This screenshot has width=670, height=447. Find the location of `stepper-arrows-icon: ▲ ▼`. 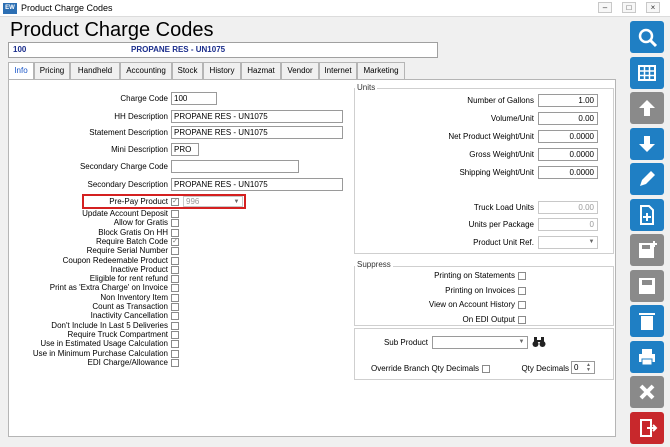

stepper-arrows-icon: ▲ ▼ is located at coordinates (588, 368).